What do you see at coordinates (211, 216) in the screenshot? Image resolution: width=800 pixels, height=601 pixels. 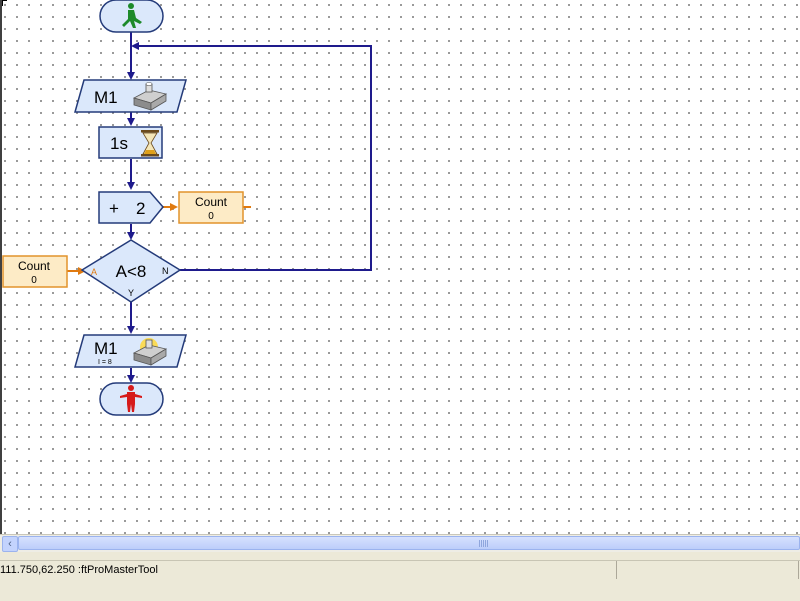 I see `count-right-value: 0` at bounding box center [211, 216].